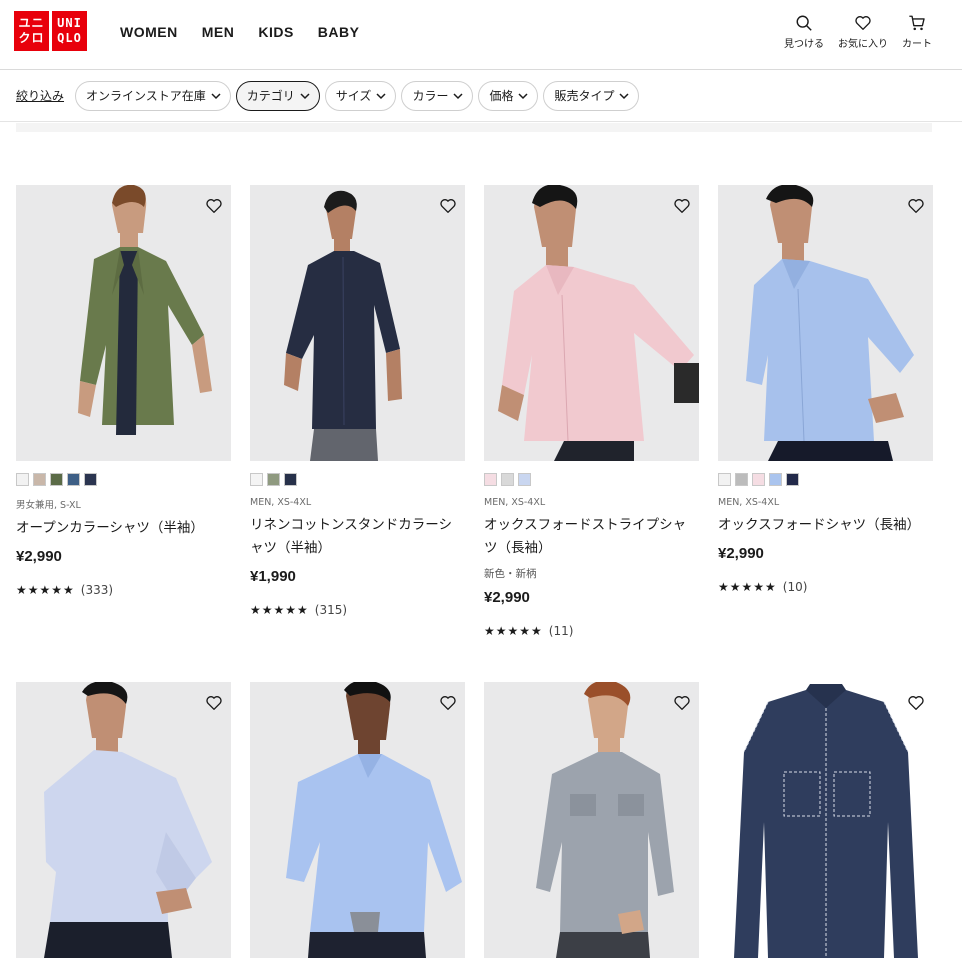 This screenshot has width=962, height=962. I want to click on product-name: オープンカラーシャツ（半袖）, so click(123, 528).